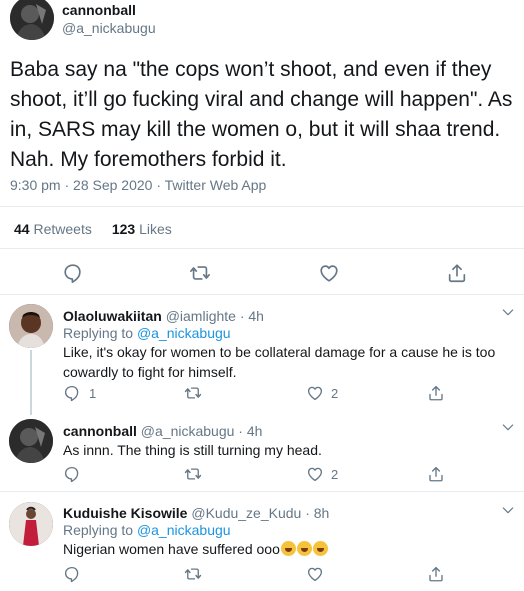  Describe the element at coordinates (93, 229) in the screenshot. I see `tweet-stats: 44 Retweets 123 Likes` at that location.